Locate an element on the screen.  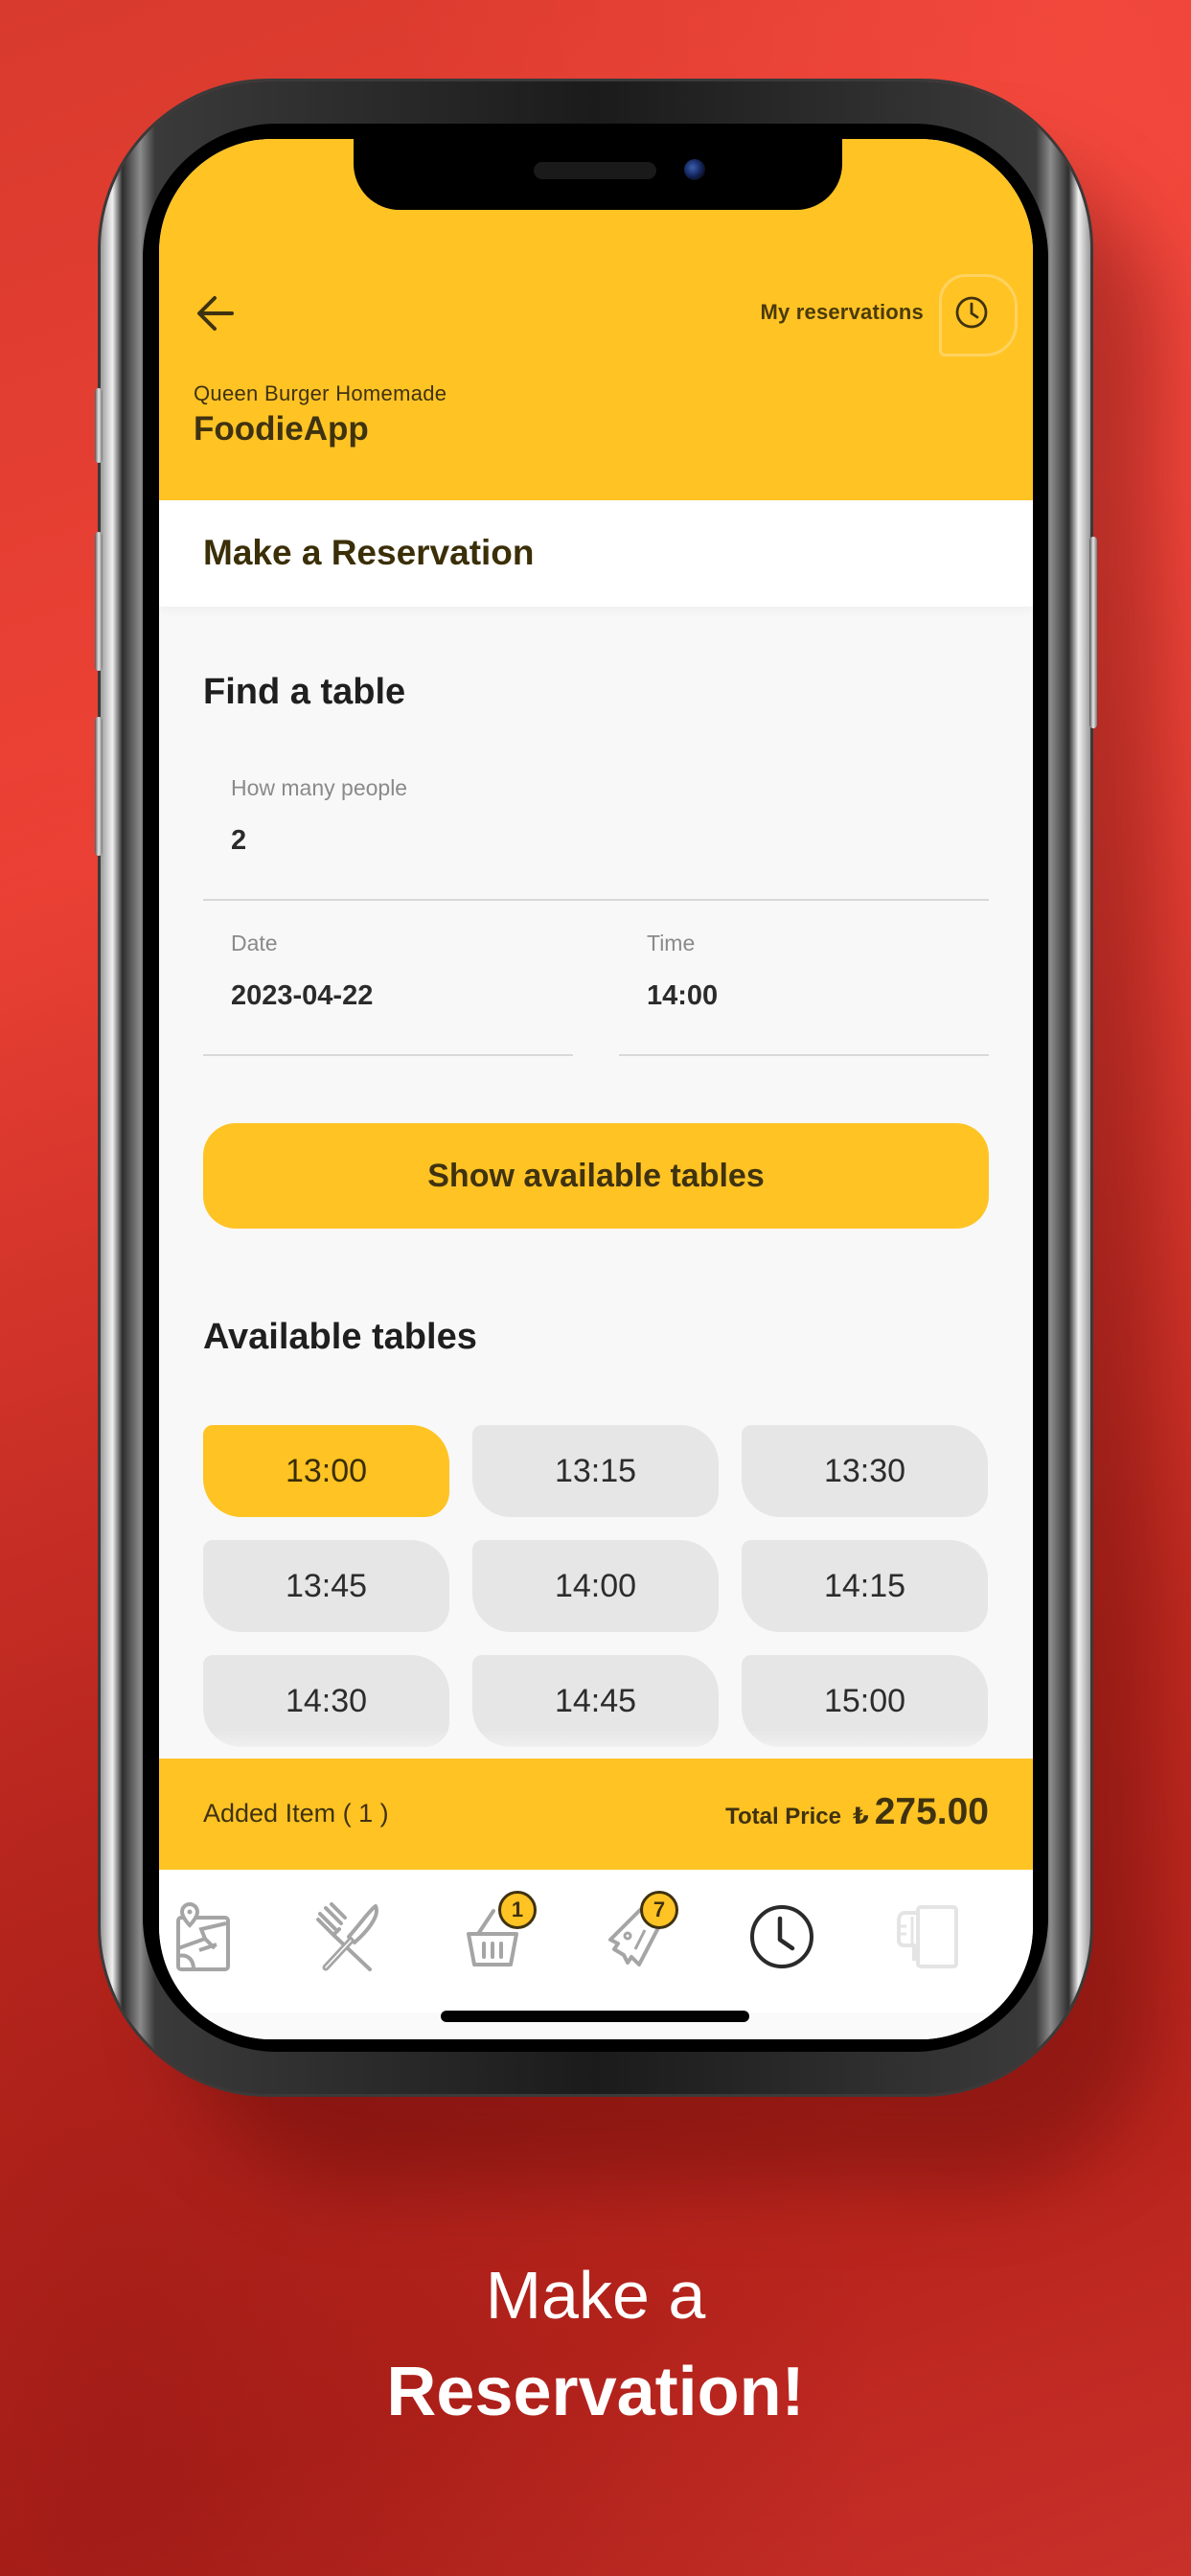
phone-speaker is located at coordinates (595, 170).